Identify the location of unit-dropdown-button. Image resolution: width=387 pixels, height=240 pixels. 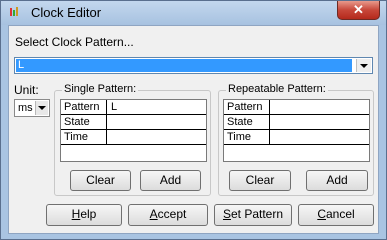
(41, 108).